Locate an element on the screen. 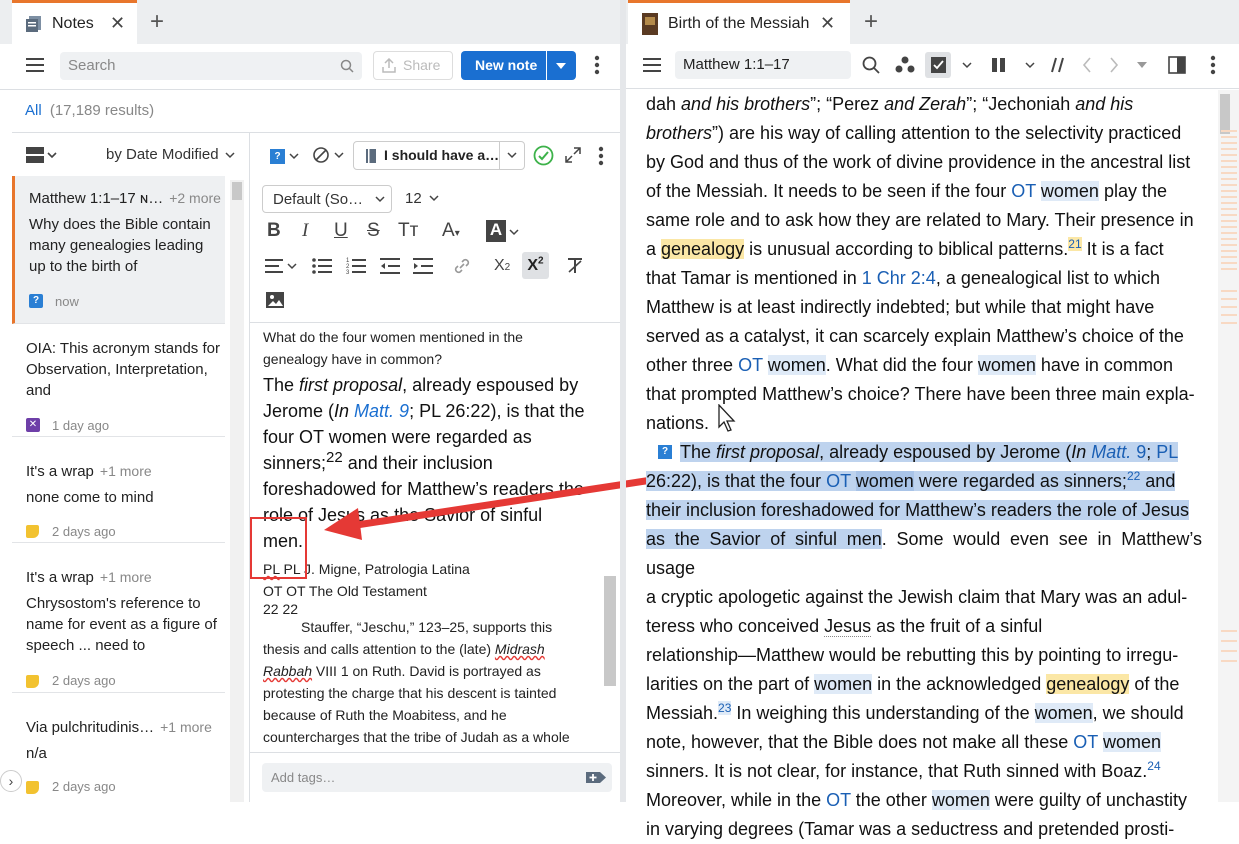 The image size is (1239, 844). check-circle-icon is located at coordinates (543, 155).